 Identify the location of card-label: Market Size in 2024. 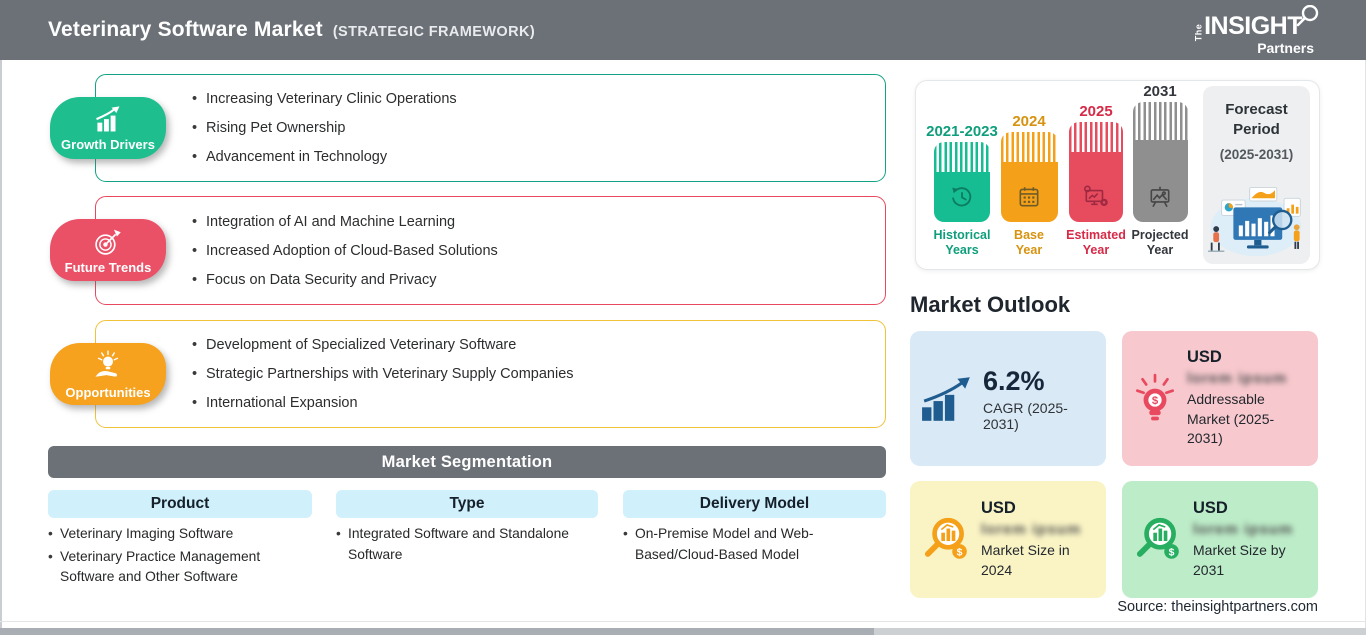
(1025, 559).